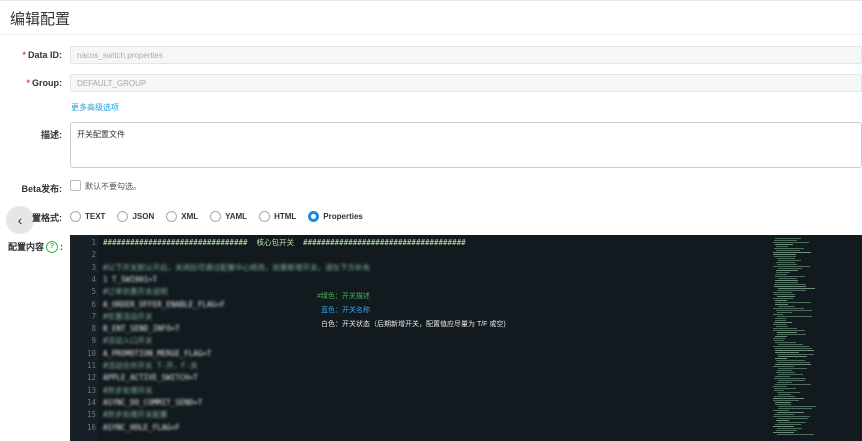 This screenshot has width=862, height=441. I want to click on code-line: 16 ASYNC_HOLE_FLAG=F, so click(420, 428).